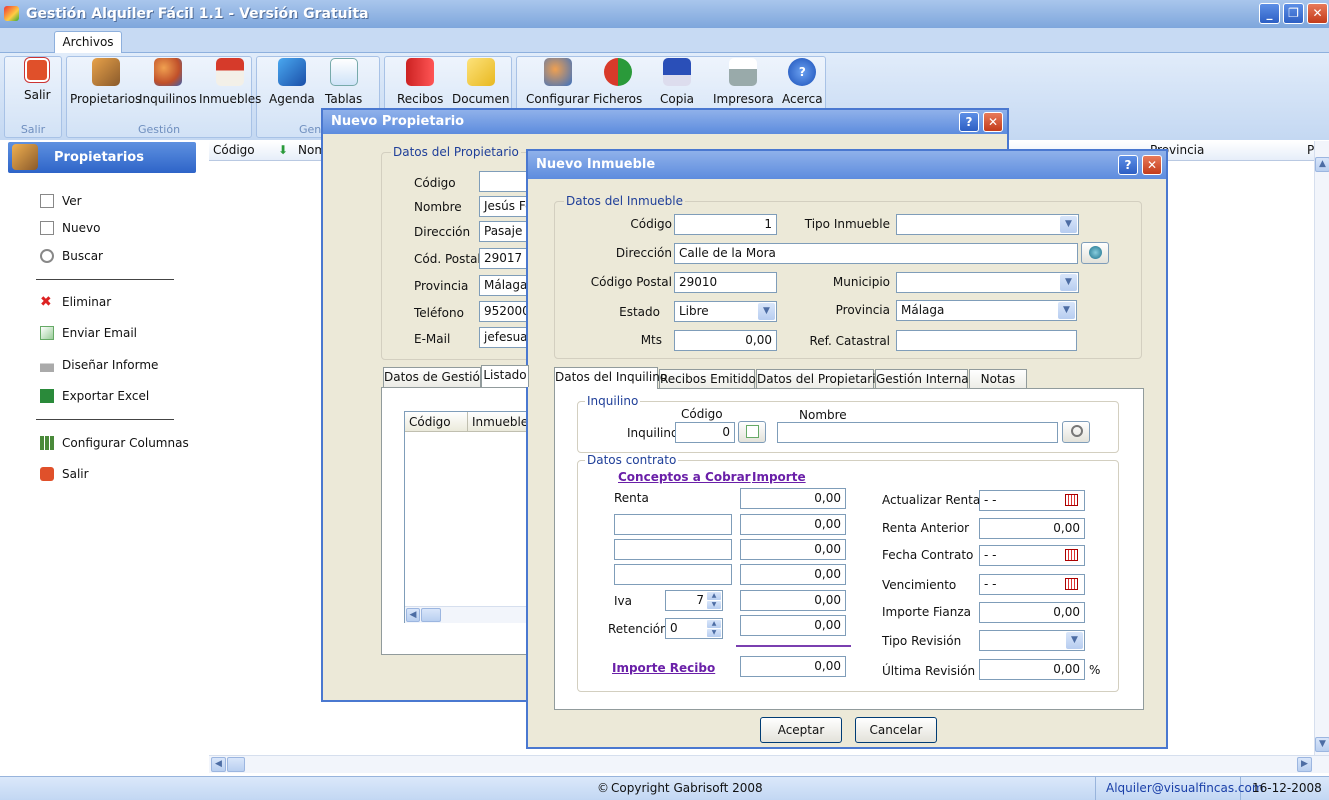  What do you see at coordinates (1304, 764) in the screenshot?
I see `scroll-right-icon: ▶` at bounding box center [1304, 764].